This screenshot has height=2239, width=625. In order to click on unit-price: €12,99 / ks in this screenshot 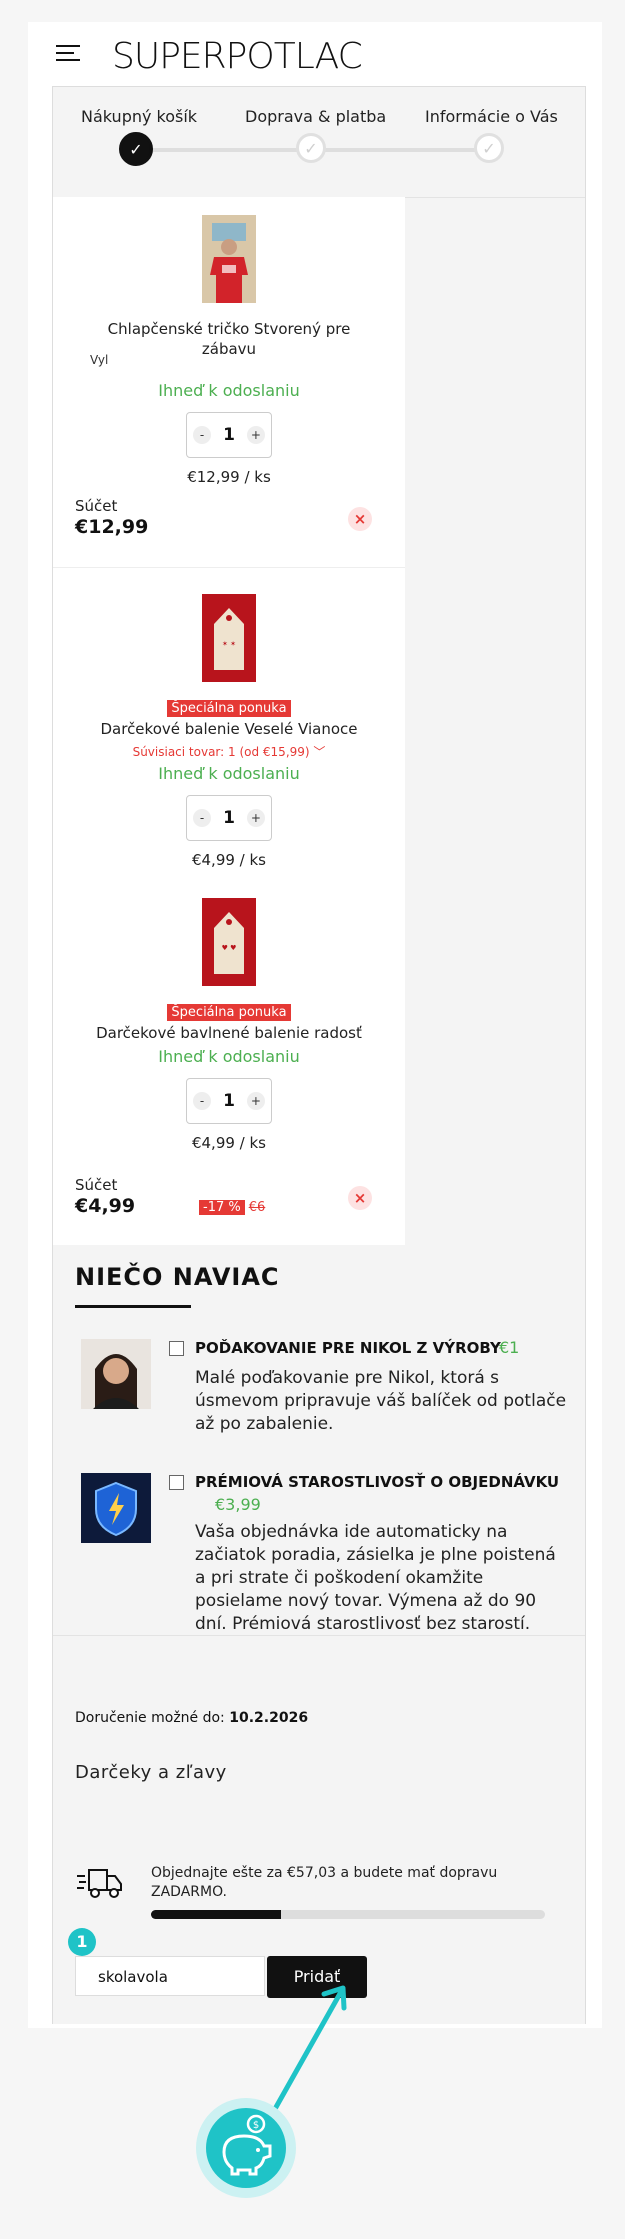, I will do `click(229, 477)`.